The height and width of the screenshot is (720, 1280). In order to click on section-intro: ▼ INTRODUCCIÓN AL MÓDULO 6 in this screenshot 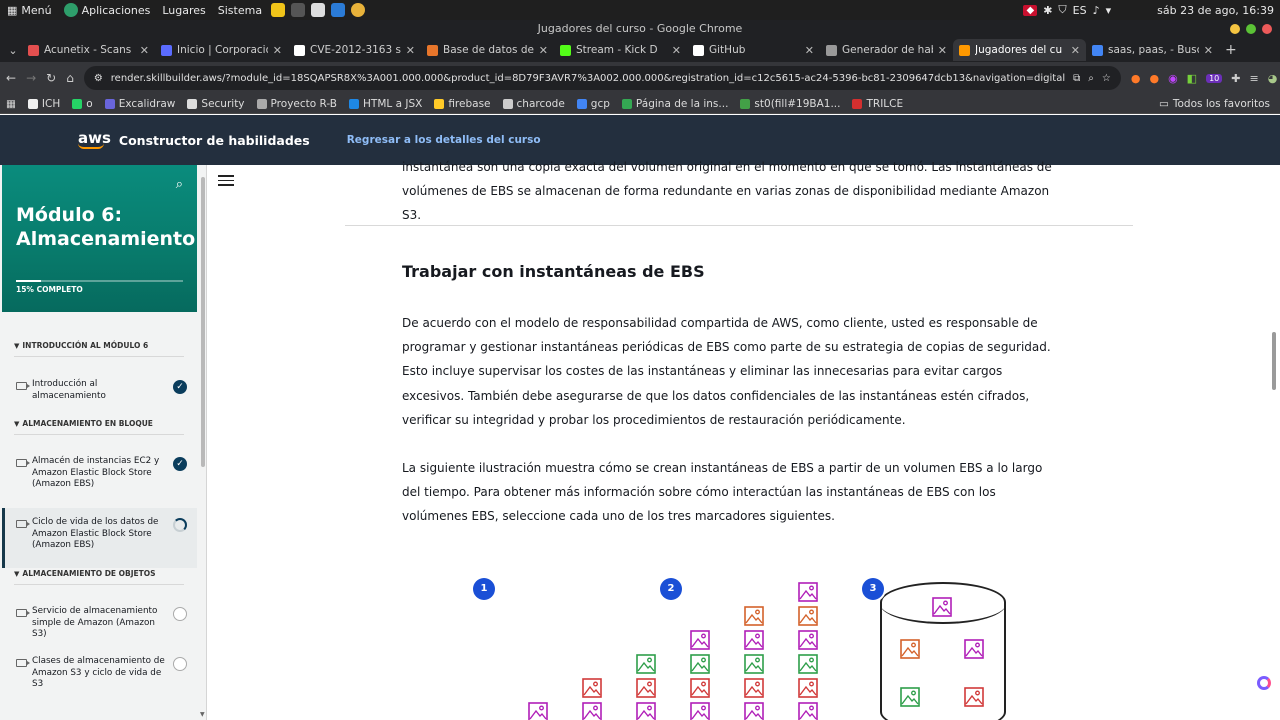, I will do `click(99, 349)`.